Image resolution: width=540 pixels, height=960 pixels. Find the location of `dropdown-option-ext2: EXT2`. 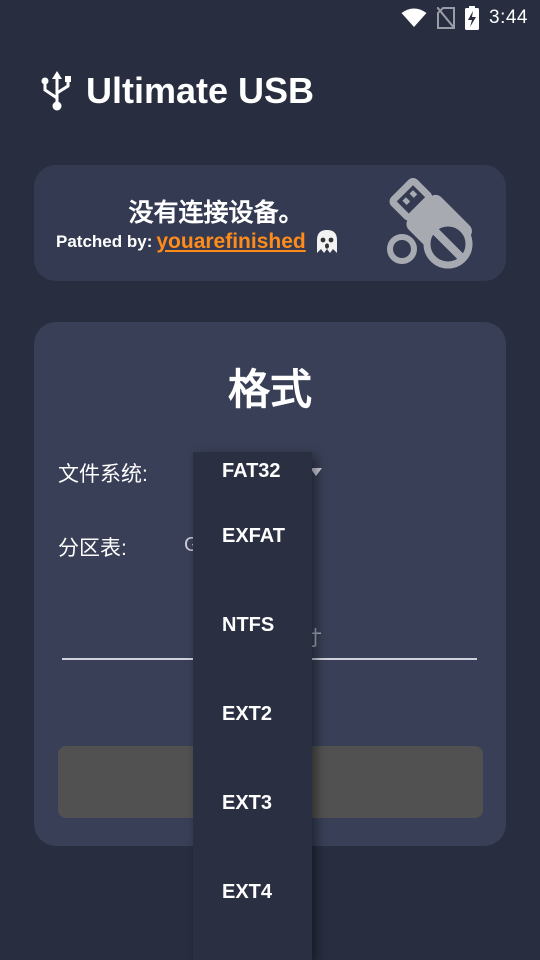

dropdown-option-ext2: EXT2 is located at coordinates (252, 714).